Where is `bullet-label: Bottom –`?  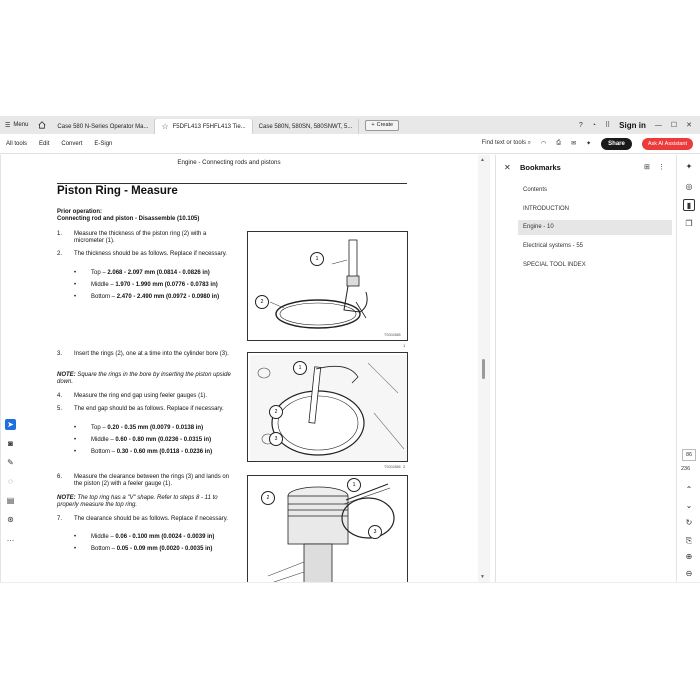
bullet-label: Bottom – is located at coordinates (103, 297).